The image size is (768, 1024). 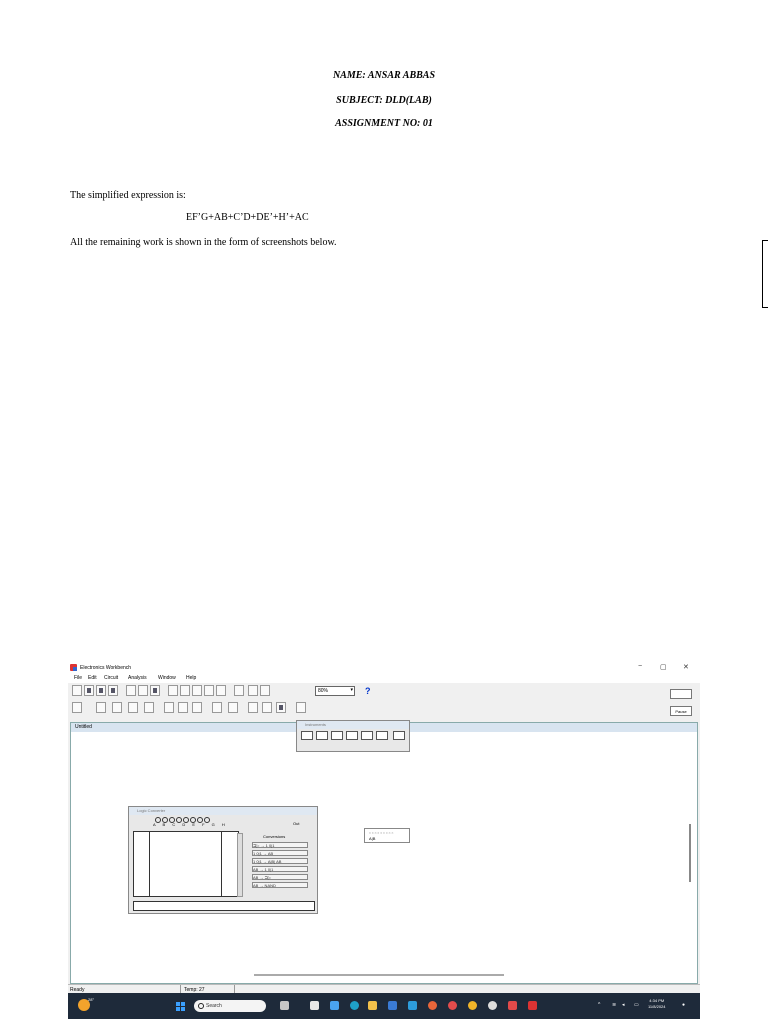 What do you see at coordinates (452, 1005) in the screenshot?
I see `media-app-icon` at bounding box center [452, 1005].